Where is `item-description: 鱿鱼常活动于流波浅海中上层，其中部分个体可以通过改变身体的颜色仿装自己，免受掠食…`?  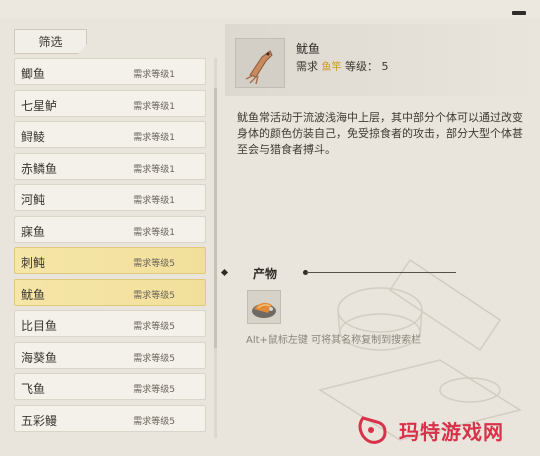
item-description: 鱿鱼常活动于流波浅海中上层，其中部分个体可以通过改变身体的颜色仿装自己，免受掠食… is located at coordinates (380, 133).